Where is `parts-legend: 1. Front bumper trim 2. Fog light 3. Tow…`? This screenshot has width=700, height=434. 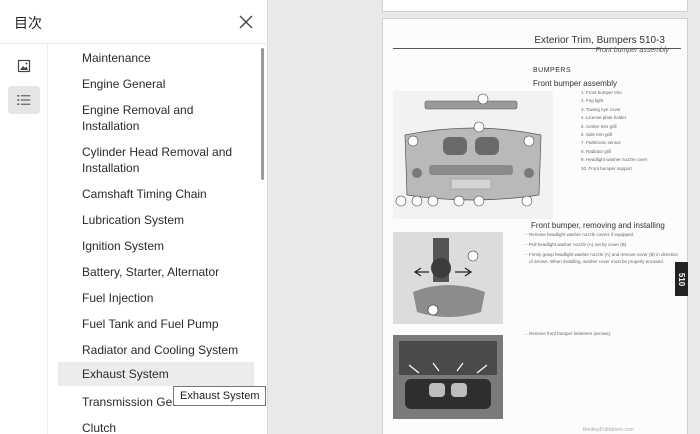 parts-legend: 1. Front bumper trim 2. Fog light 3. Tow… is located at coordinates (631, 131).